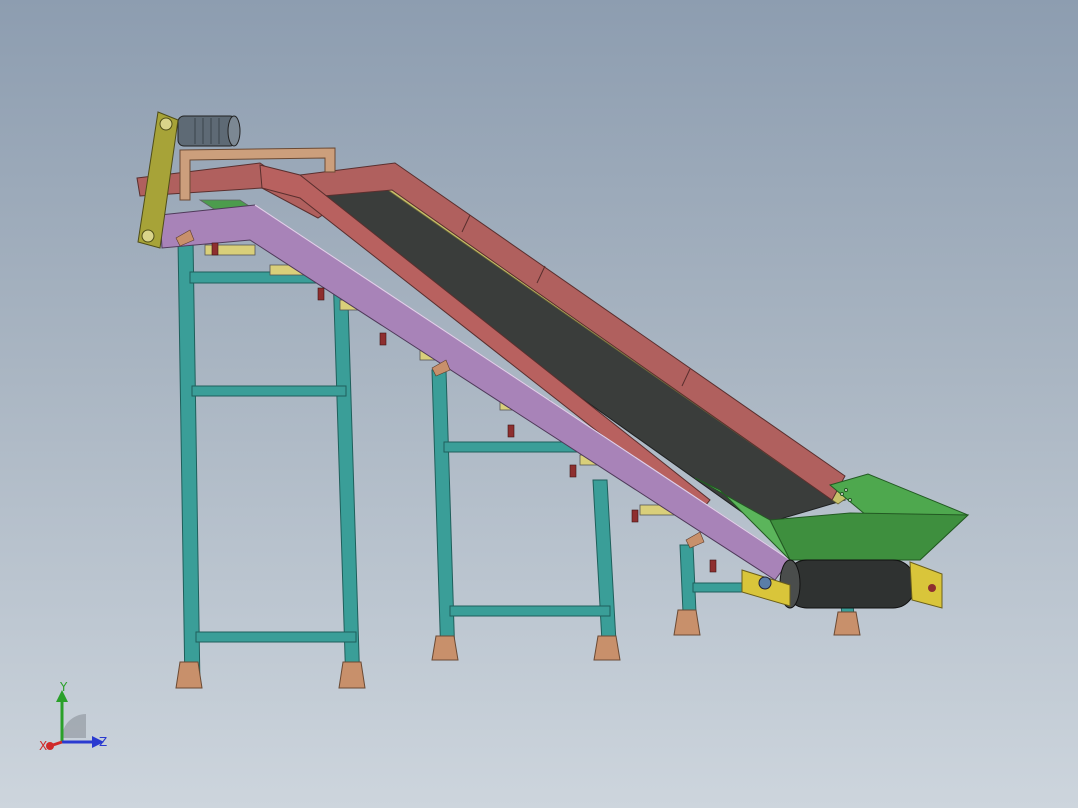  What do you see at coordinates (148, 236) in the screenshot?
I see `pulley-bottom` at bounding box center [148, 236].